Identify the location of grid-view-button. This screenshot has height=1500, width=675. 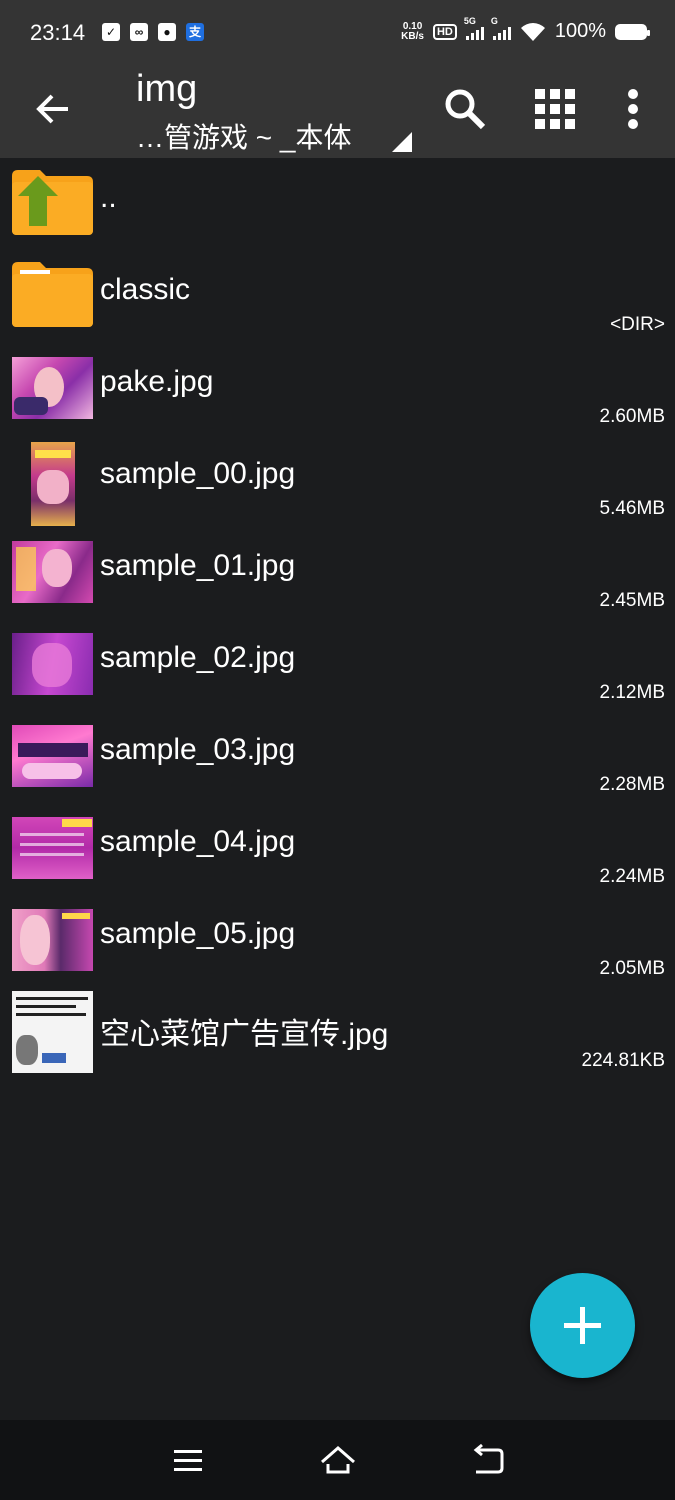
(555, 109).